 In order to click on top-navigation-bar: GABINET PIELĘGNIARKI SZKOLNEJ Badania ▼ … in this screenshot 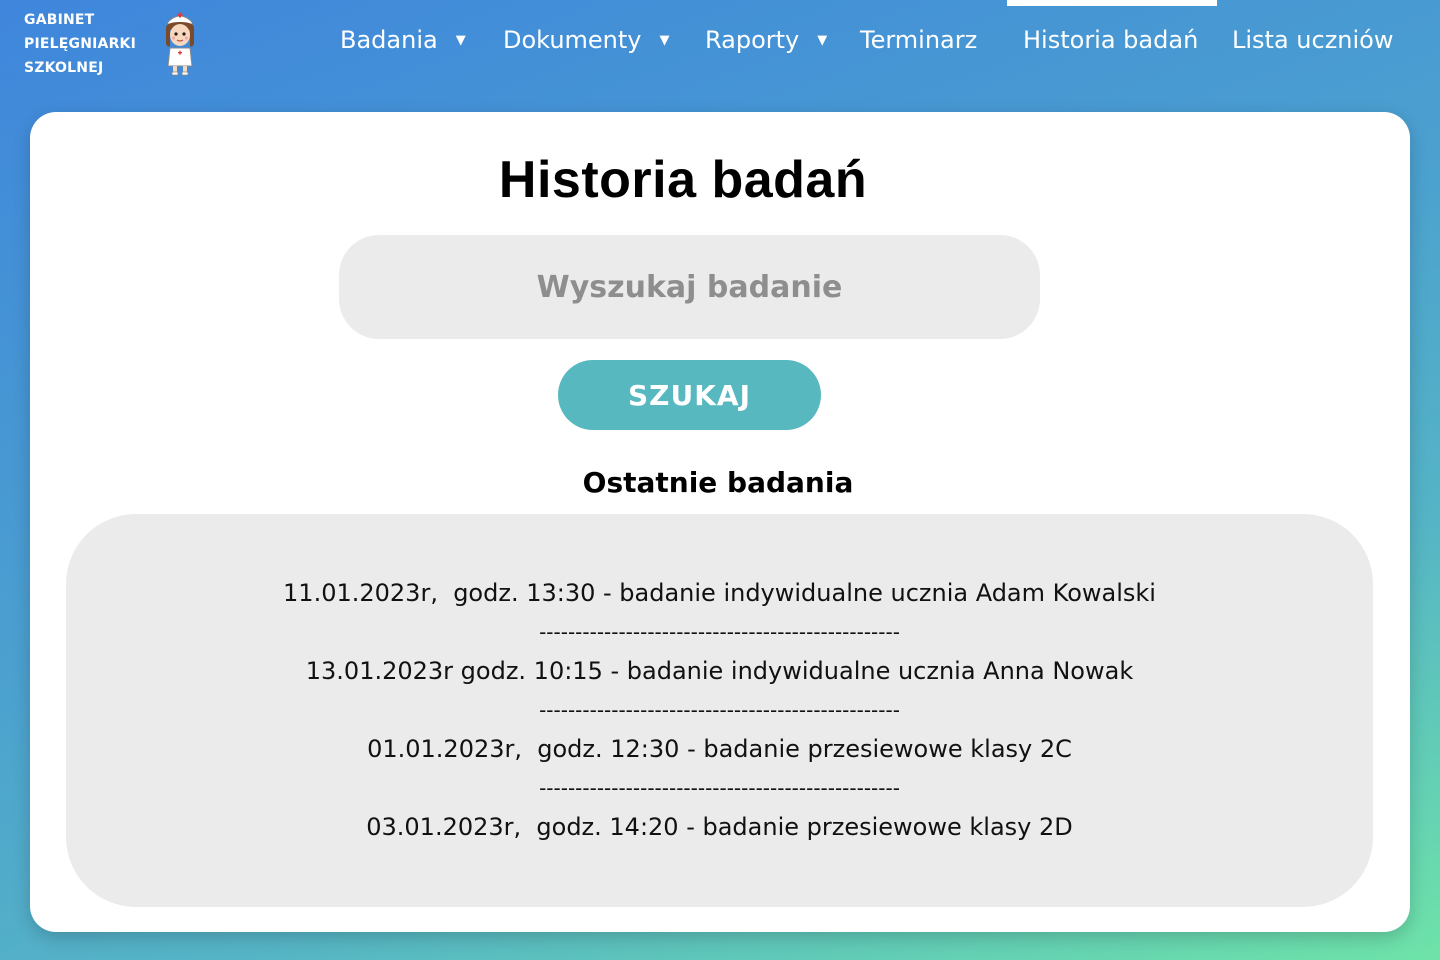, I will do `click(720, 50)`.